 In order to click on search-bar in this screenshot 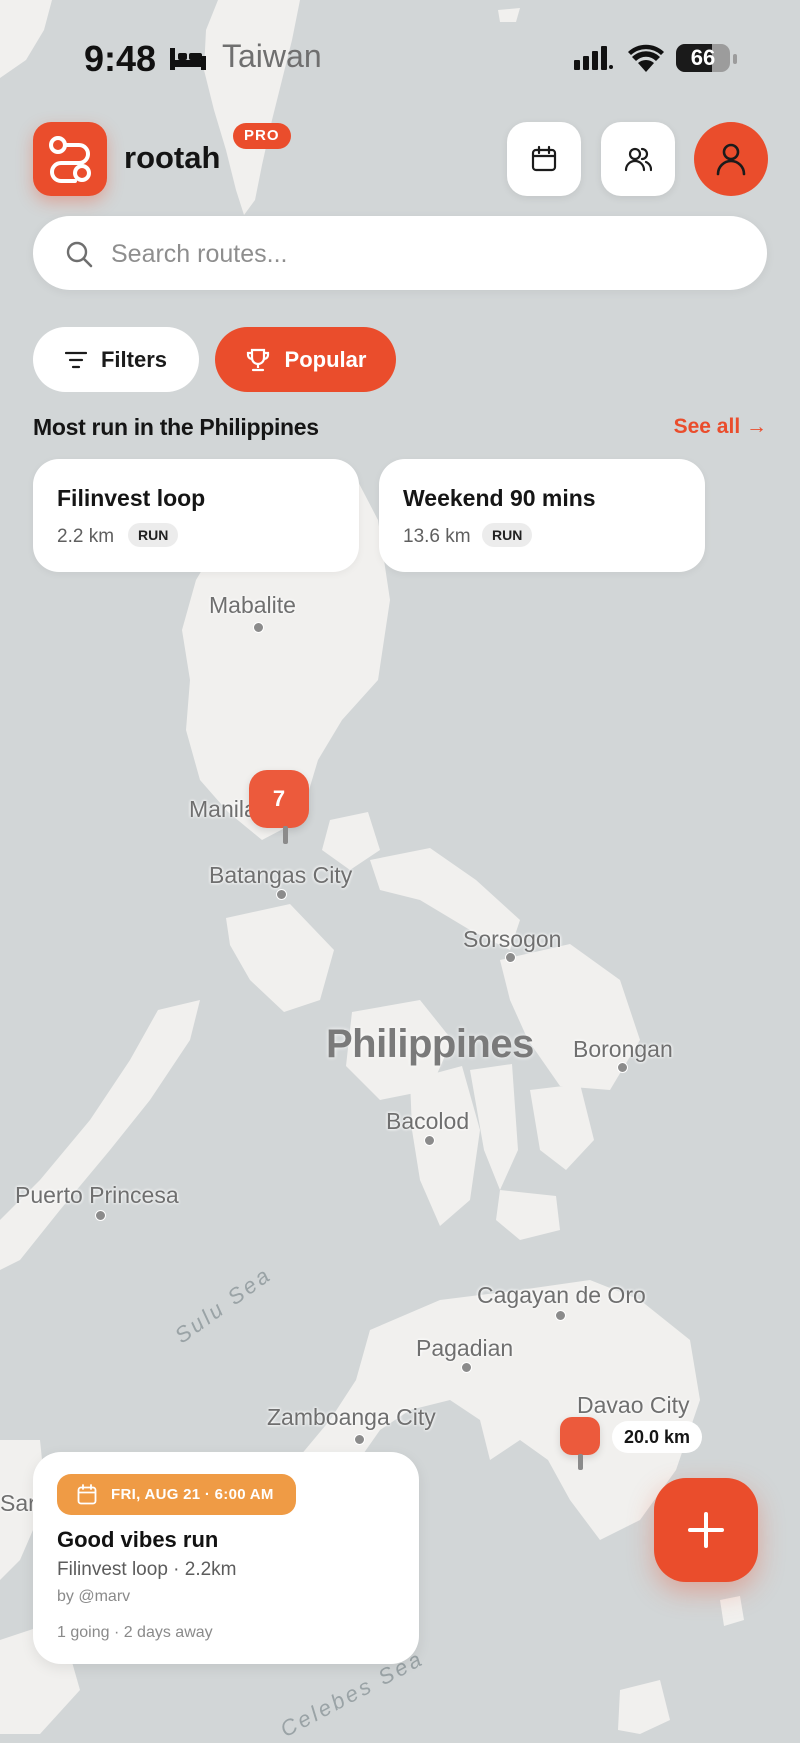, I will do `click(400, 254)`.